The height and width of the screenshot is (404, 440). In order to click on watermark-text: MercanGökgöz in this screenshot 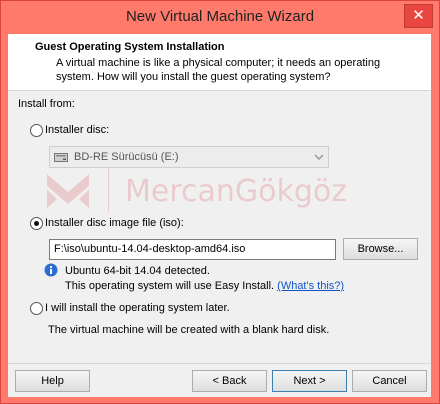, I will do `click(236, 191)`.